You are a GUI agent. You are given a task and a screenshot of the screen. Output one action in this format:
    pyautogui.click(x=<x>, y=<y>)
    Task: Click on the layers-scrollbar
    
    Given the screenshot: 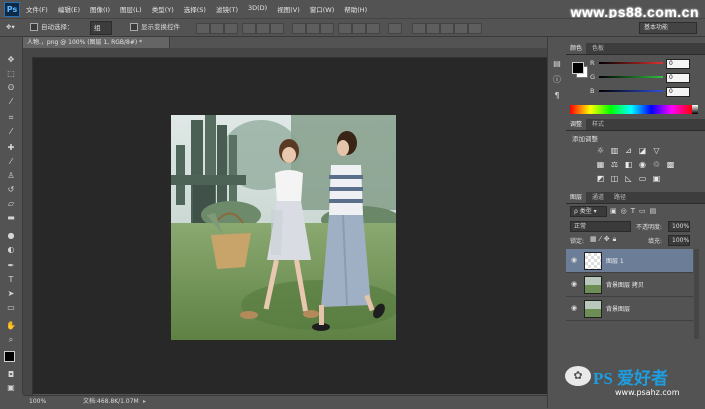 What is the action you would take?
    pyautogui.click(x=696, y=294)
    